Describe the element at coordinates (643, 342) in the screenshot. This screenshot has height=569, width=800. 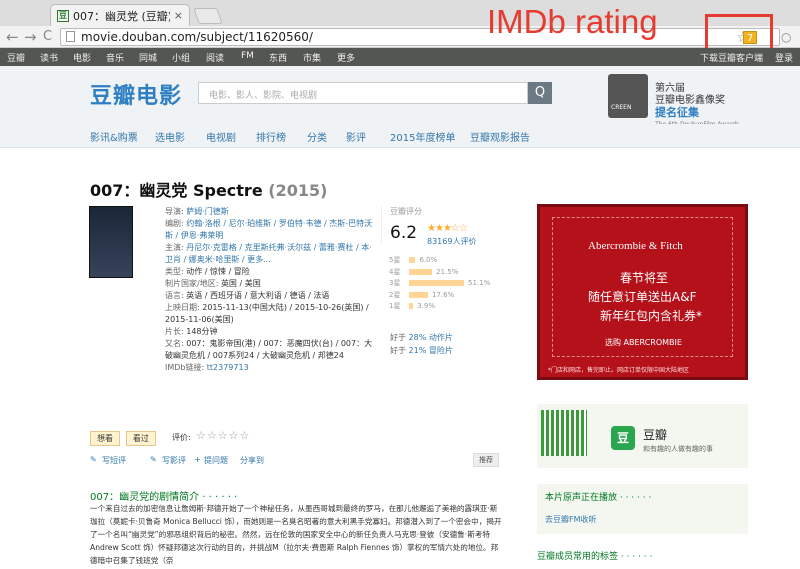
I see `ad-cta: 选购 ABERCROMBIE` at that location.